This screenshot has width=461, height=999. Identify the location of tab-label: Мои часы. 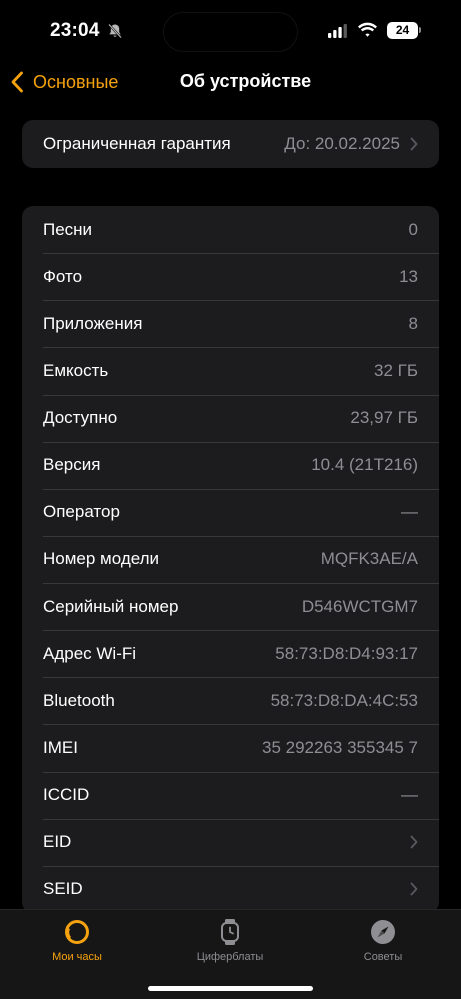
(77, 957).